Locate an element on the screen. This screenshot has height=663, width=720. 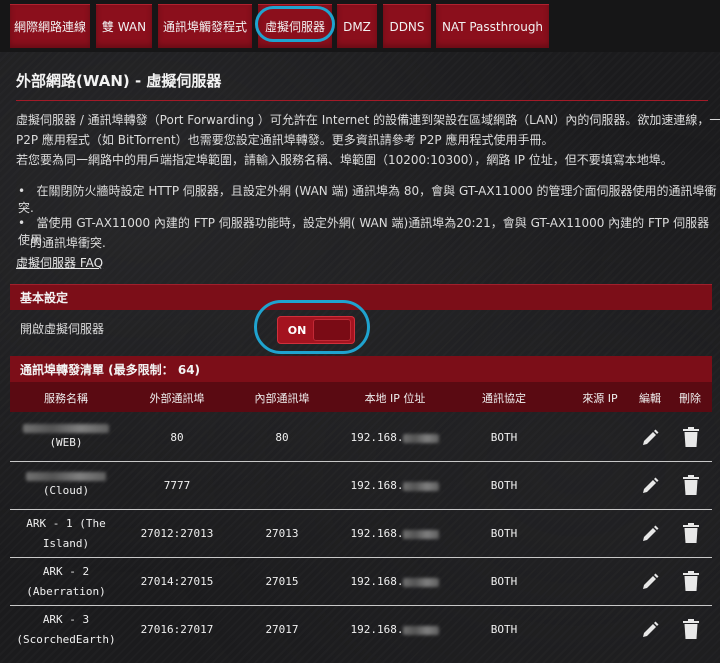
table-row: (Cloud) 7777 192.168. BOTH is located at coordinates (361, 486).